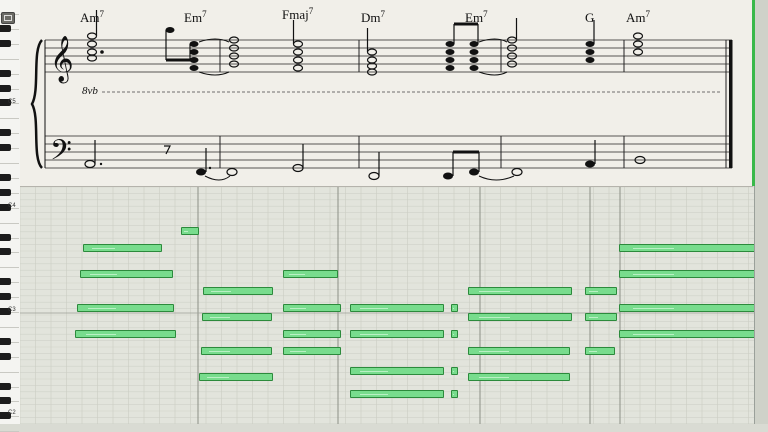  I want to click on bass-ties, so click(359, 178).